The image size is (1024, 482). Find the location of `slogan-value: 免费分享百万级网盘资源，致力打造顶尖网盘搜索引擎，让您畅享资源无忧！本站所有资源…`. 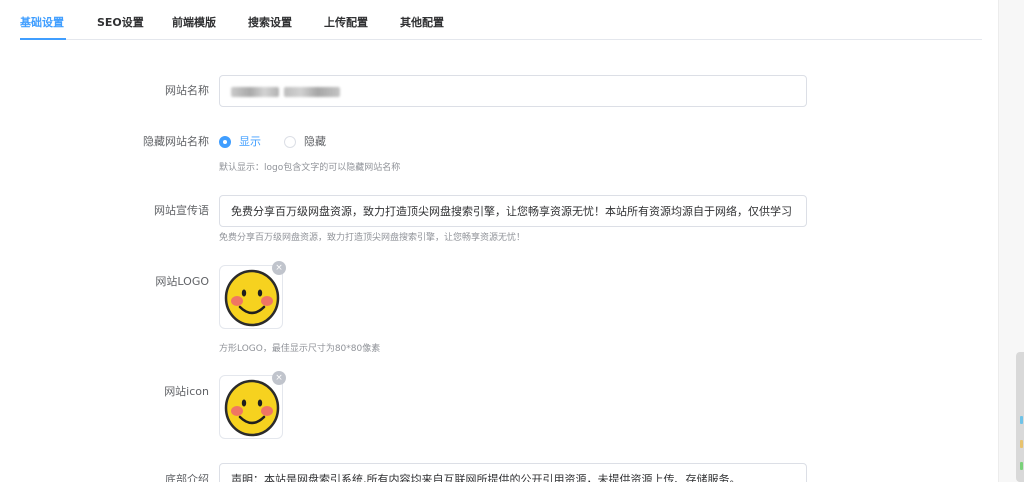

slogan-value: 免费分享百万级网盘资源，致力打造顶尖网盘搜索引擎，让您畅享资源无忧！本站所有资源… is located at coordinates (511, 211).